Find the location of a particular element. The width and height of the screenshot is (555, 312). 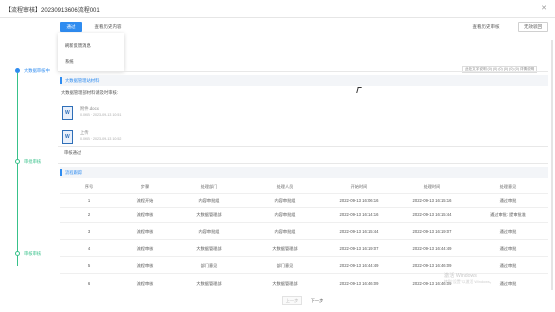

approve-dropdown-menu: 刷新反馈消息 系统 is located at coordinates (91, 52).